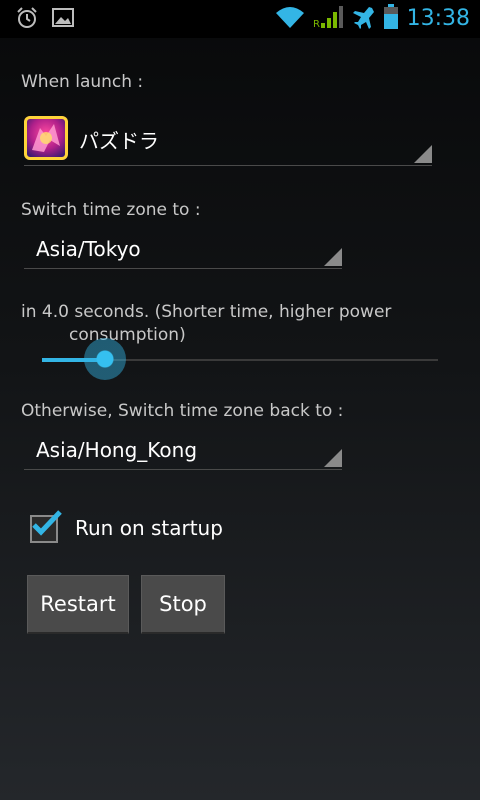 Image resolution: width=480 pixels, height=800 pixels. What do you see at coordinates (88, 249) in the screenshot?
I see `timezone-value: Asia/Tokyo` at bounding box center [88, 249].